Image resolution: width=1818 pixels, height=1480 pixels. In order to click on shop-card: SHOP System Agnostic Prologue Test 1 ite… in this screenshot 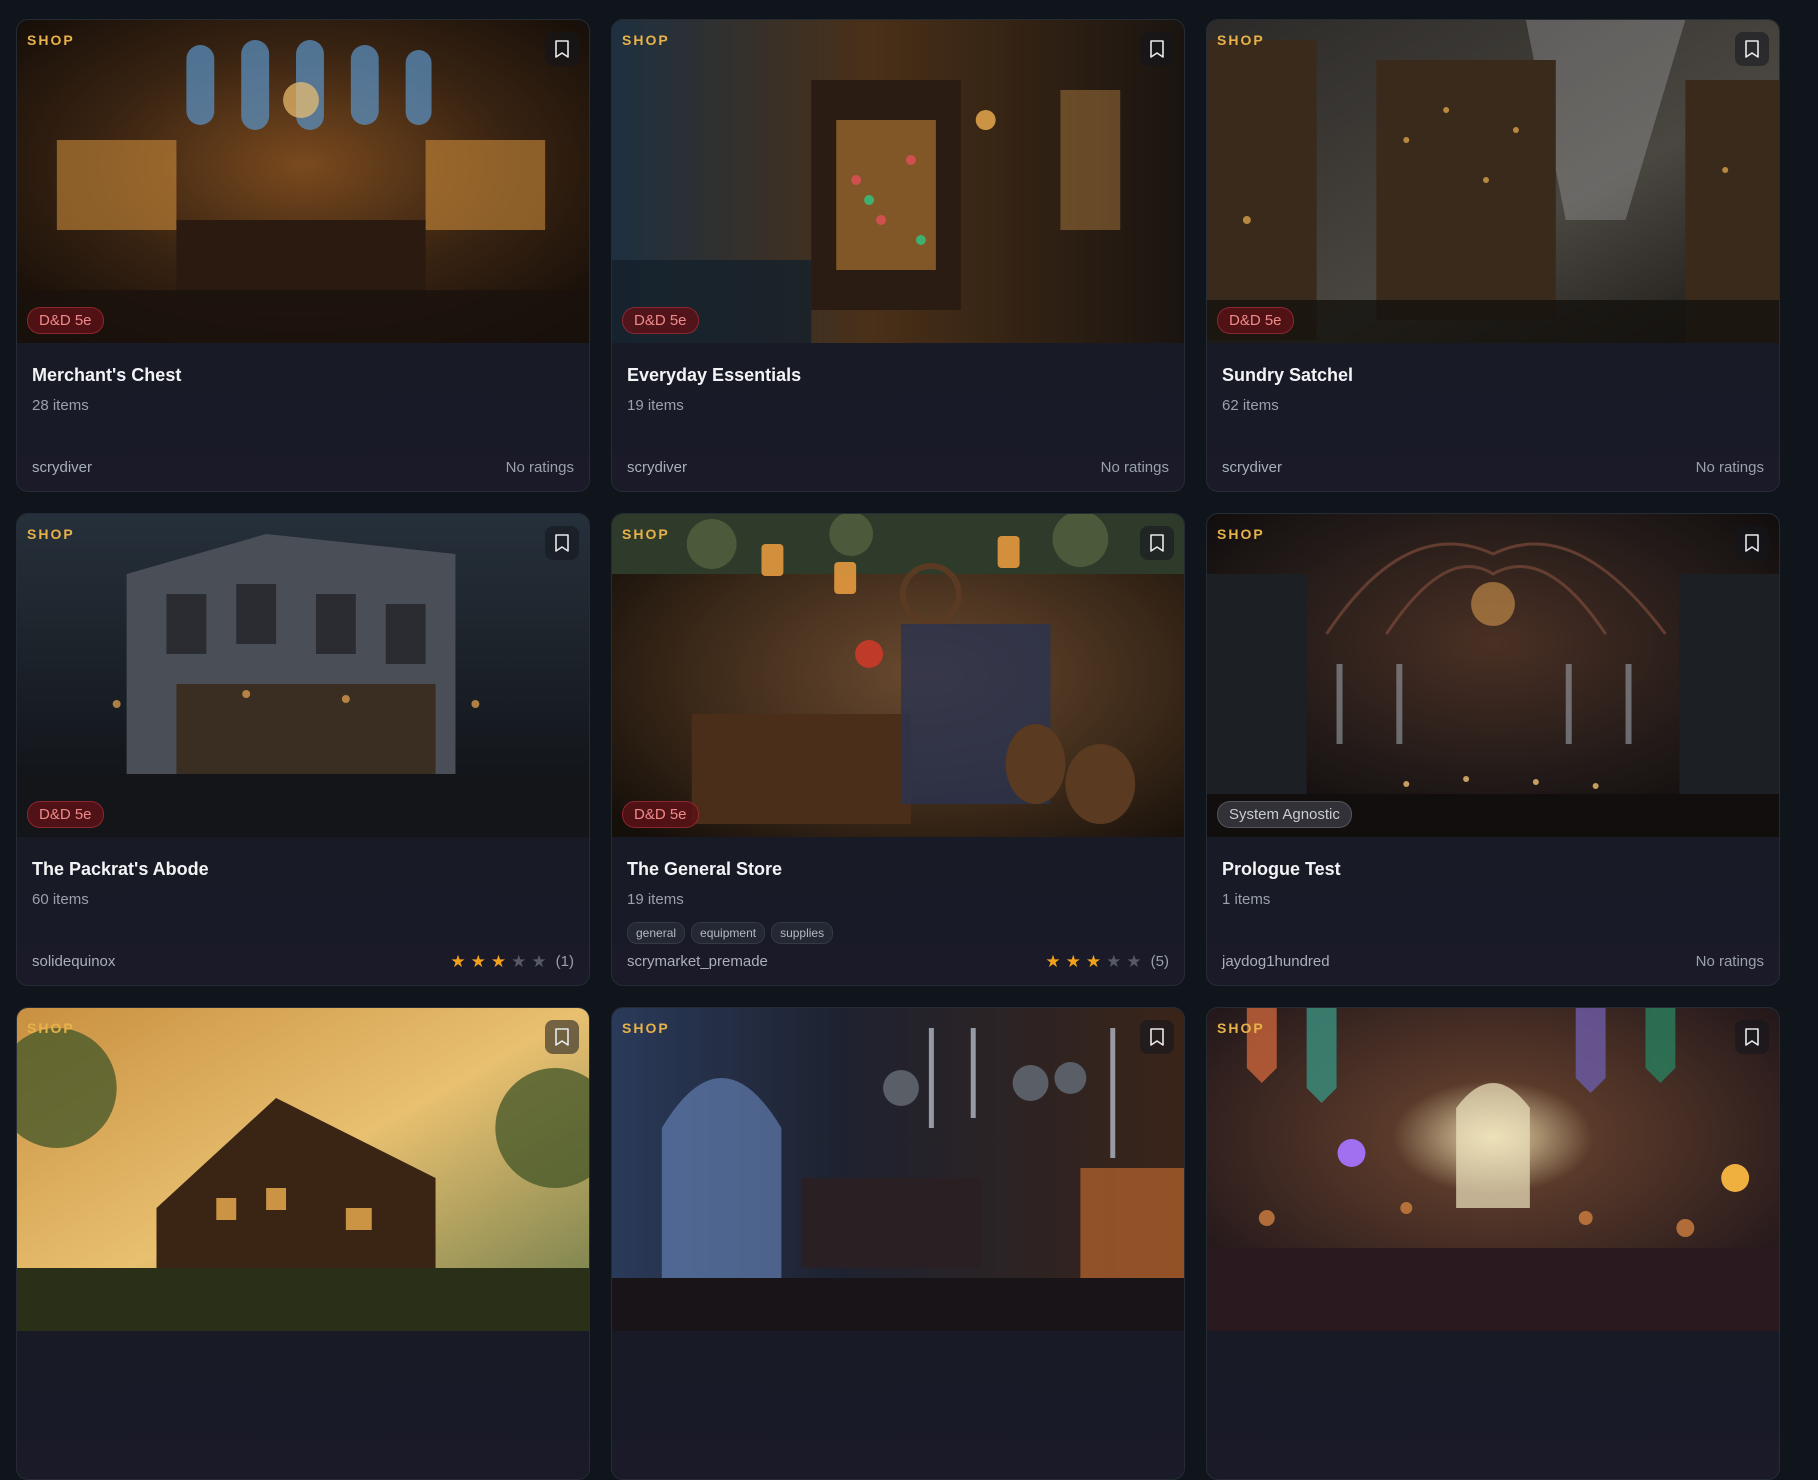, I will do `click(1493, 749)`.